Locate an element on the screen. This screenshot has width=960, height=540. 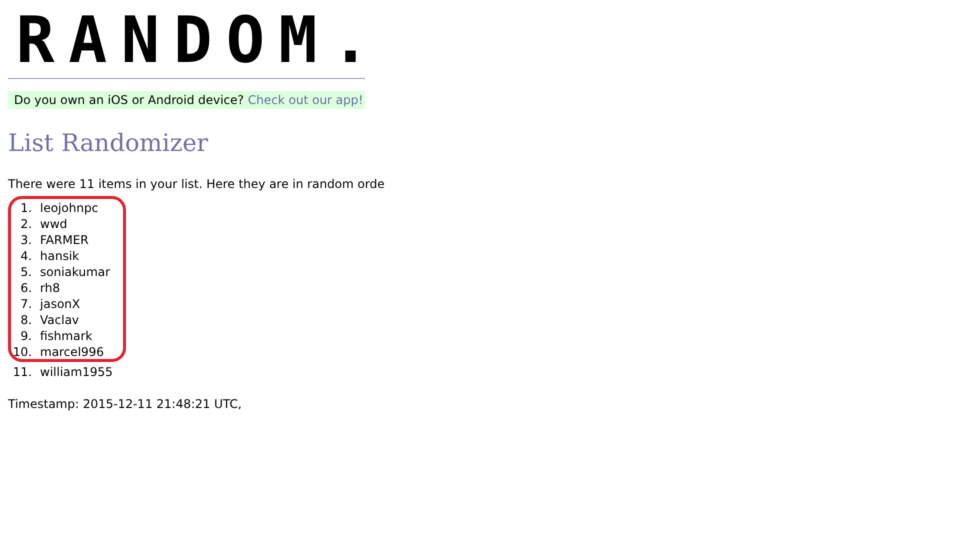
list-item: FARMER is located at coordinates (64, 241).